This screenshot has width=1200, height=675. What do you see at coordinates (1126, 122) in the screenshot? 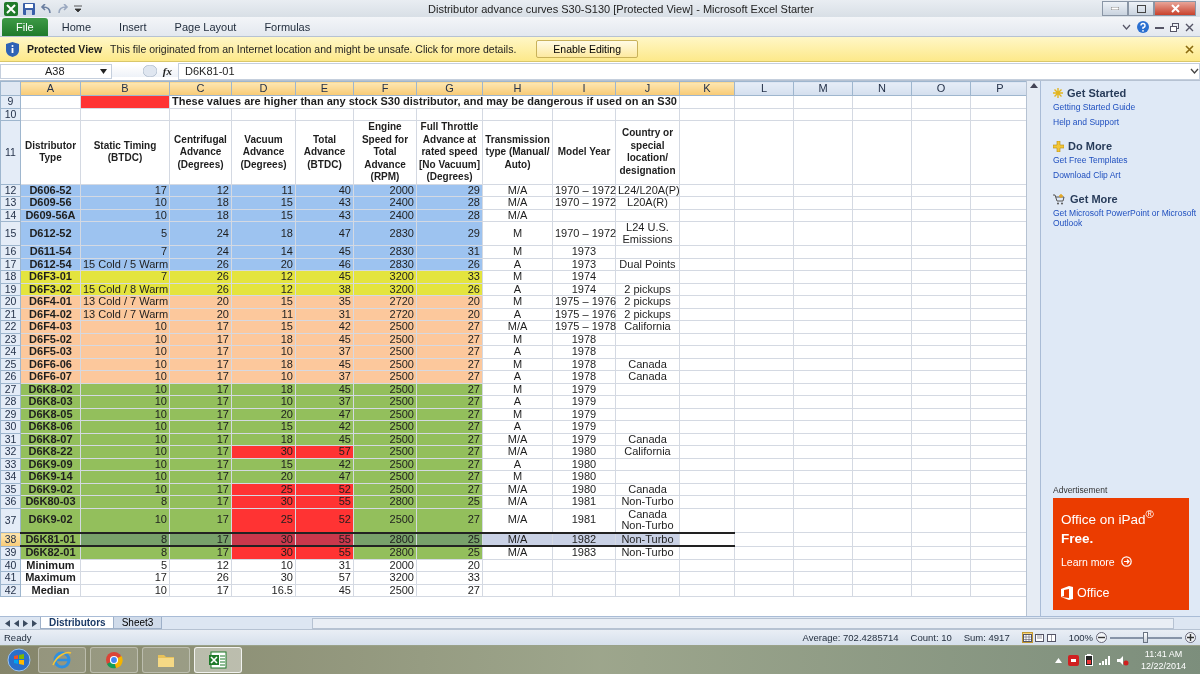
I see `pane-link: Help and Support` at bounding box center [1126, 122].